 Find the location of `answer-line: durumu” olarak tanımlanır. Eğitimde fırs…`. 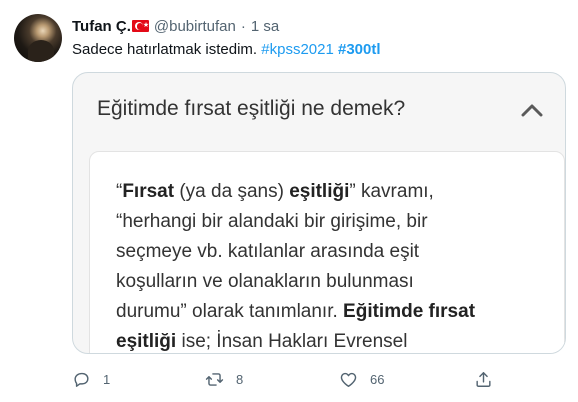

answer-line: durumu” olarak tanımlanır. Eğitimde fırs… is located at coordinates (331, 312).